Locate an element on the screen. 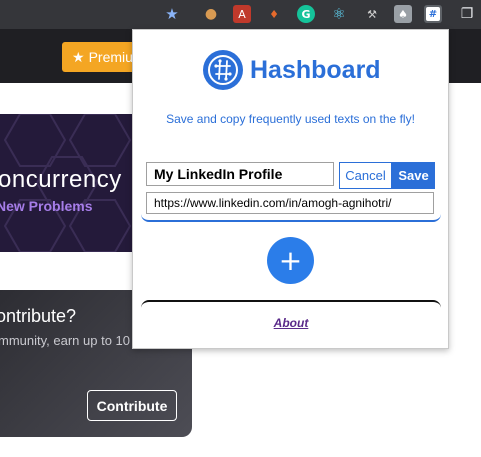  hashboard-extension-icon: # is located at coordinates (433, 14).